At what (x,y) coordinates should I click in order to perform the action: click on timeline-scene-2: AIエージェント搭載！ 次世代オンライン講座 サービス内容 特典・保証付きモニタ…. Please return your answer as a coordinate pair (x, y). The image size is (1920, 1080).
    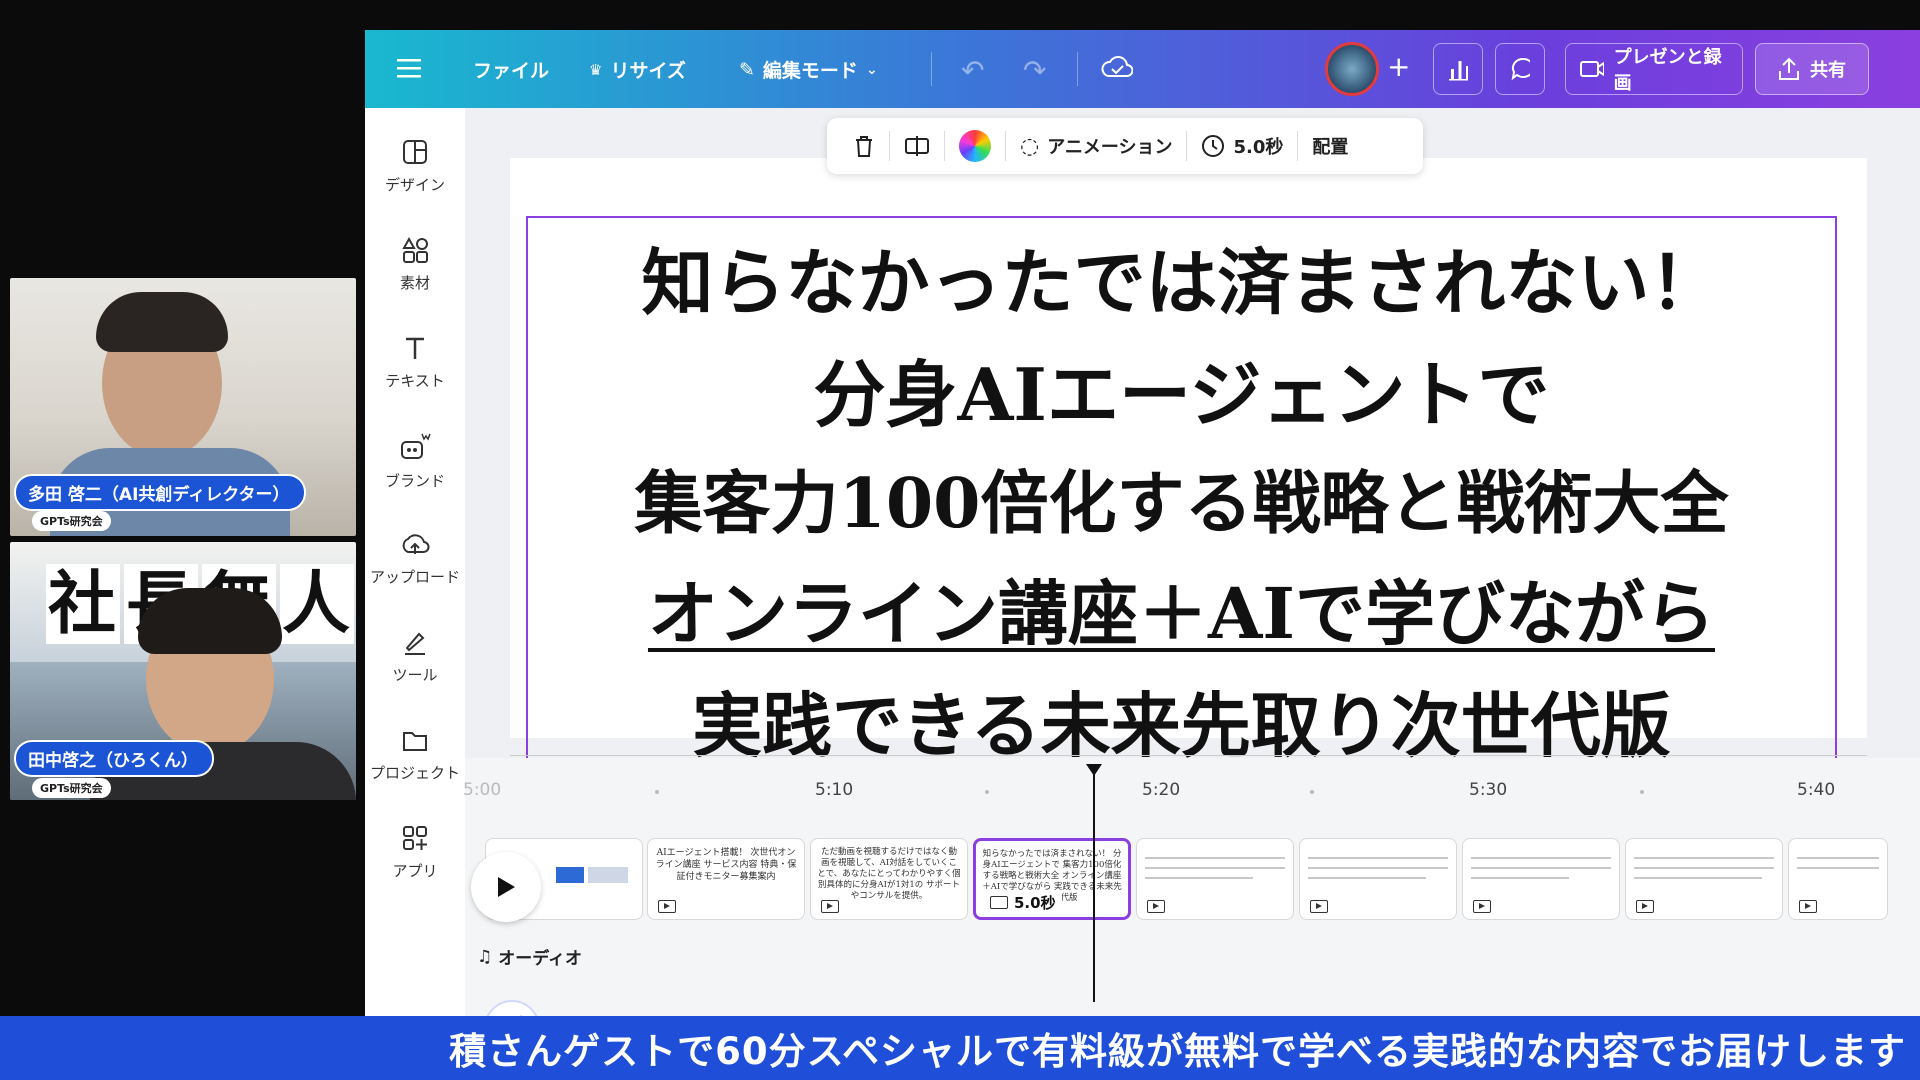
    Looking at the image, I should click on (726, 879).